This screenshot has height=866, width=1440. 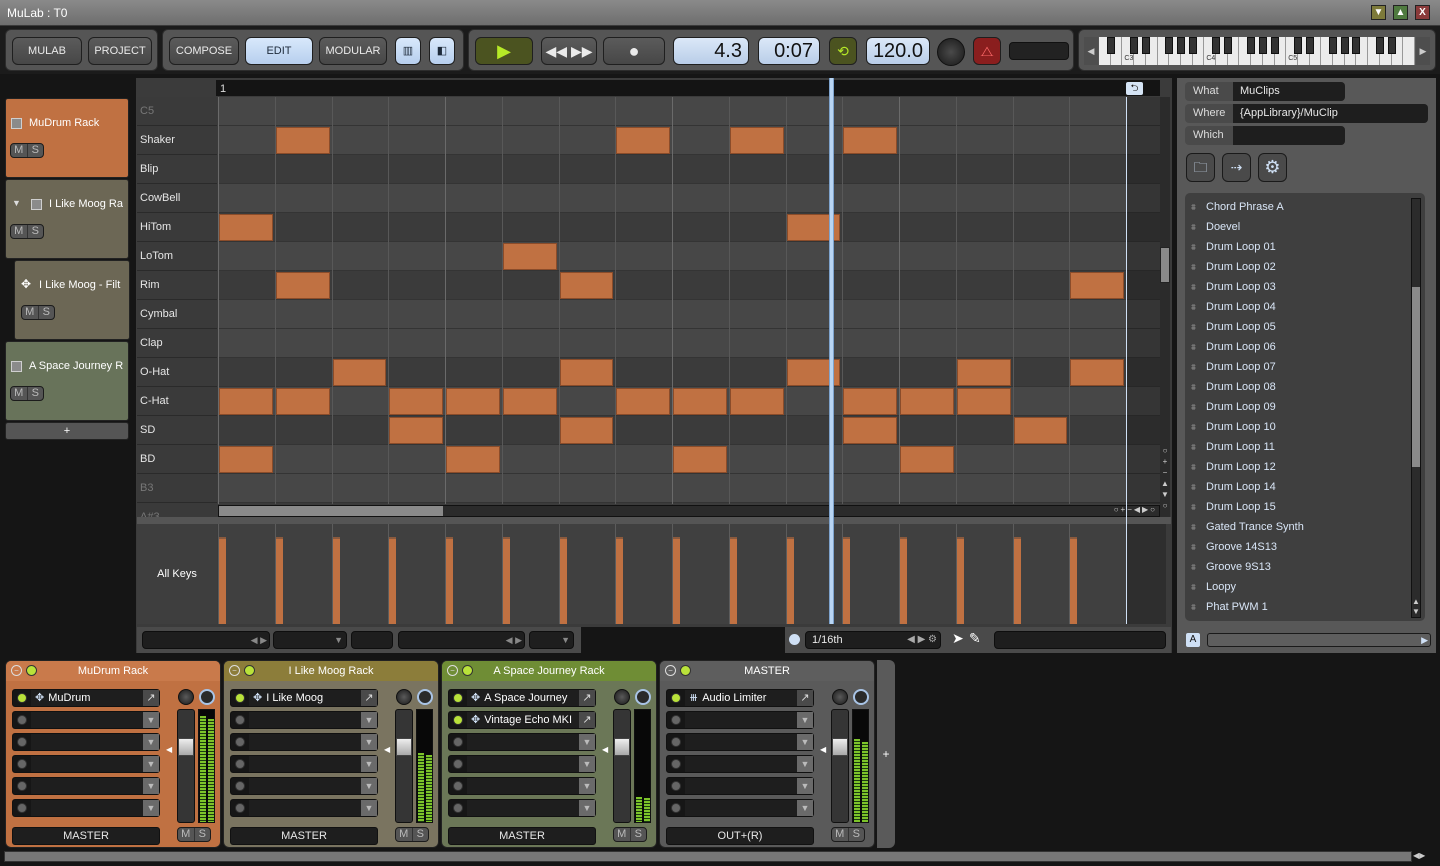 What do you see at coordinates (1233, 307) in the screenshot?
I see `clip-list-item: ⩩ Drum Loop 04` at bounding box center [1233, 307].